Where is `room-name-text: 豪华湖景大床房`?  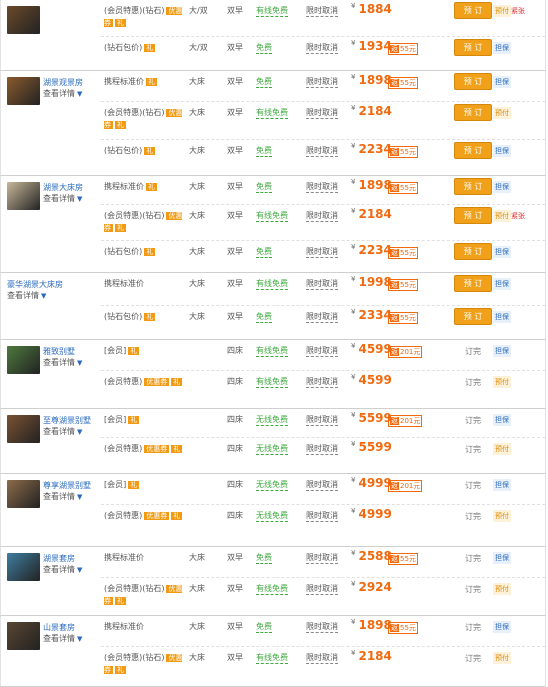
room-name-text: 豪华湖景大床房 is located at coordinates (35, 284).